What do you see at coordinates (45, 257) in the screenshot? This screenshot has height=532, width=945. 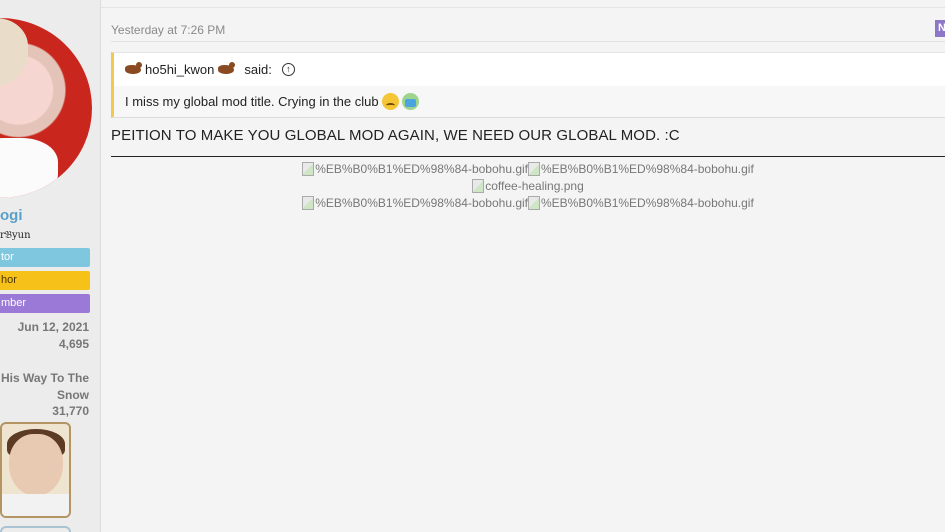 I see `user-banner-1: tor` at bounding box center [45, 257].